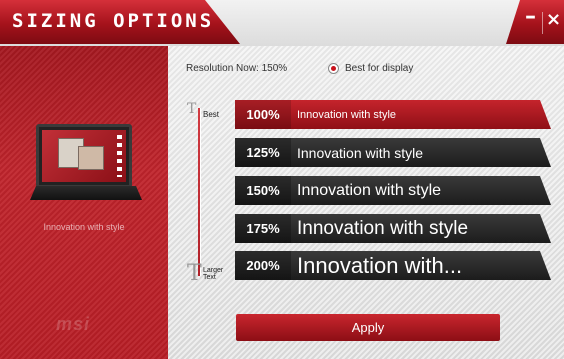 The height and width of the screenshot is (359, 564). I want to click on apply-button: Apply, so click(368, 327).